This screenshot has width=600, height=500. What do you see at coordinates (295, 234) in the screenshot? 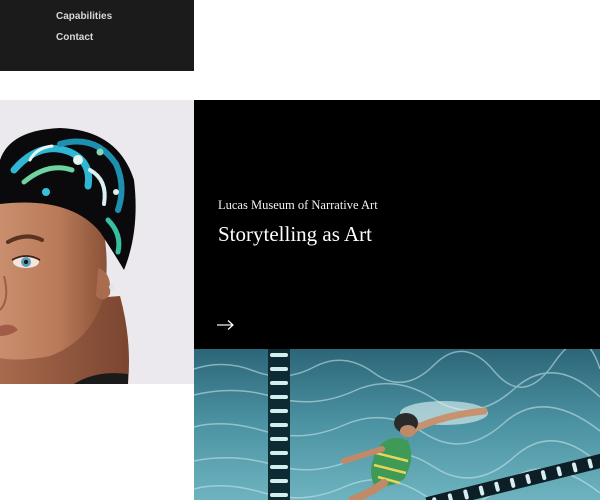
I see `card-title: Storytelling as Art` at bounding box center [295, 234].